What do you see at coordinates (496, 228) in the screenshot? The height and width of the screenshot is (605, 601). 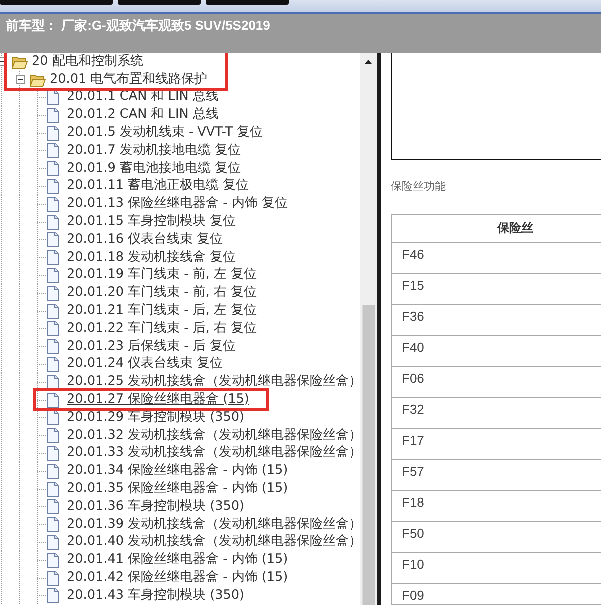 I see `column-header: 保险丝` at bounding box center [496, 228].